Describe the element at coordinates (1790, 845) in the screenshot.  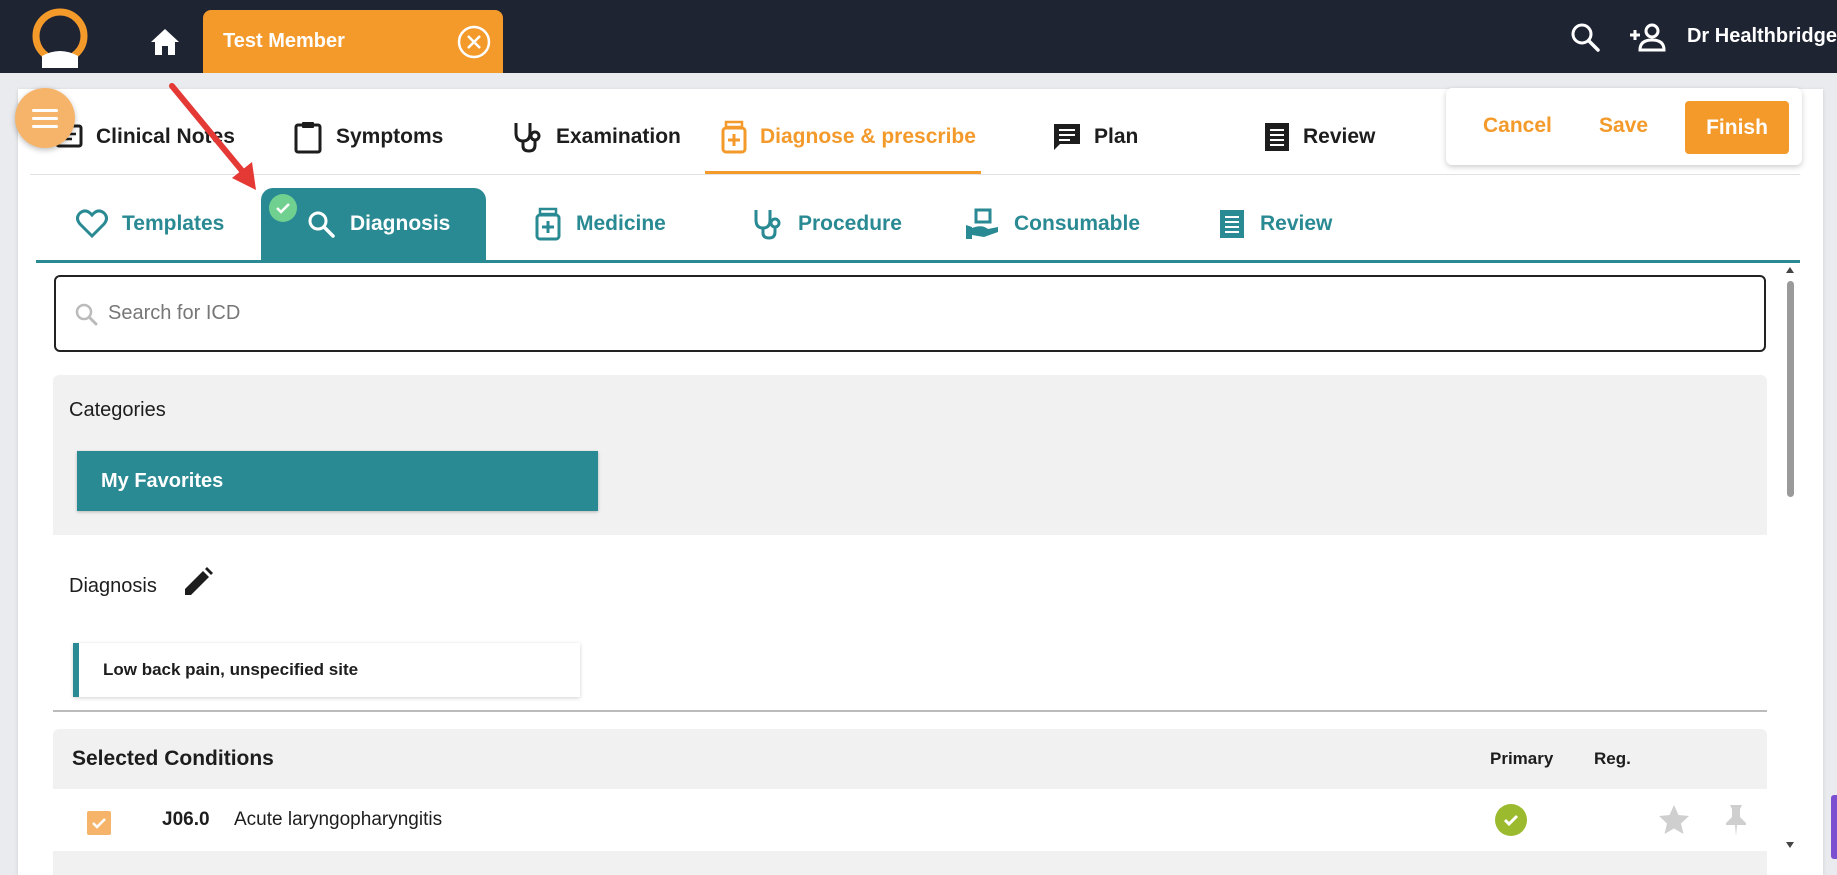
I see `scroll-down-icon` at that location.